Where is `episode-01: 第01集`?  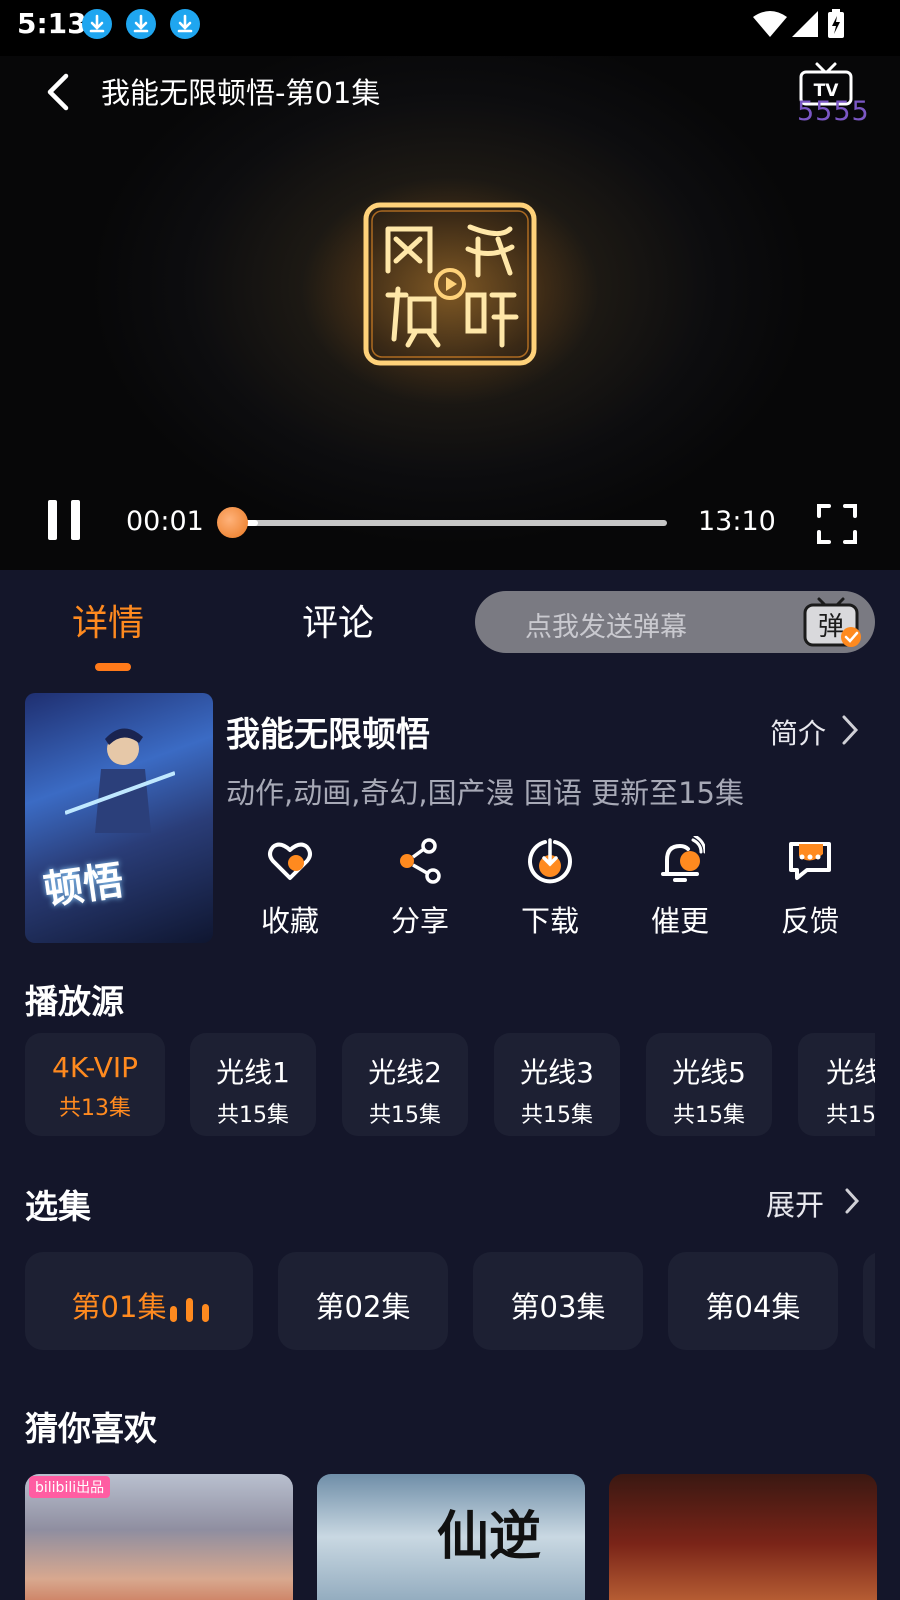
episode-01: 第01集 is located at coordinates (139, 1301).